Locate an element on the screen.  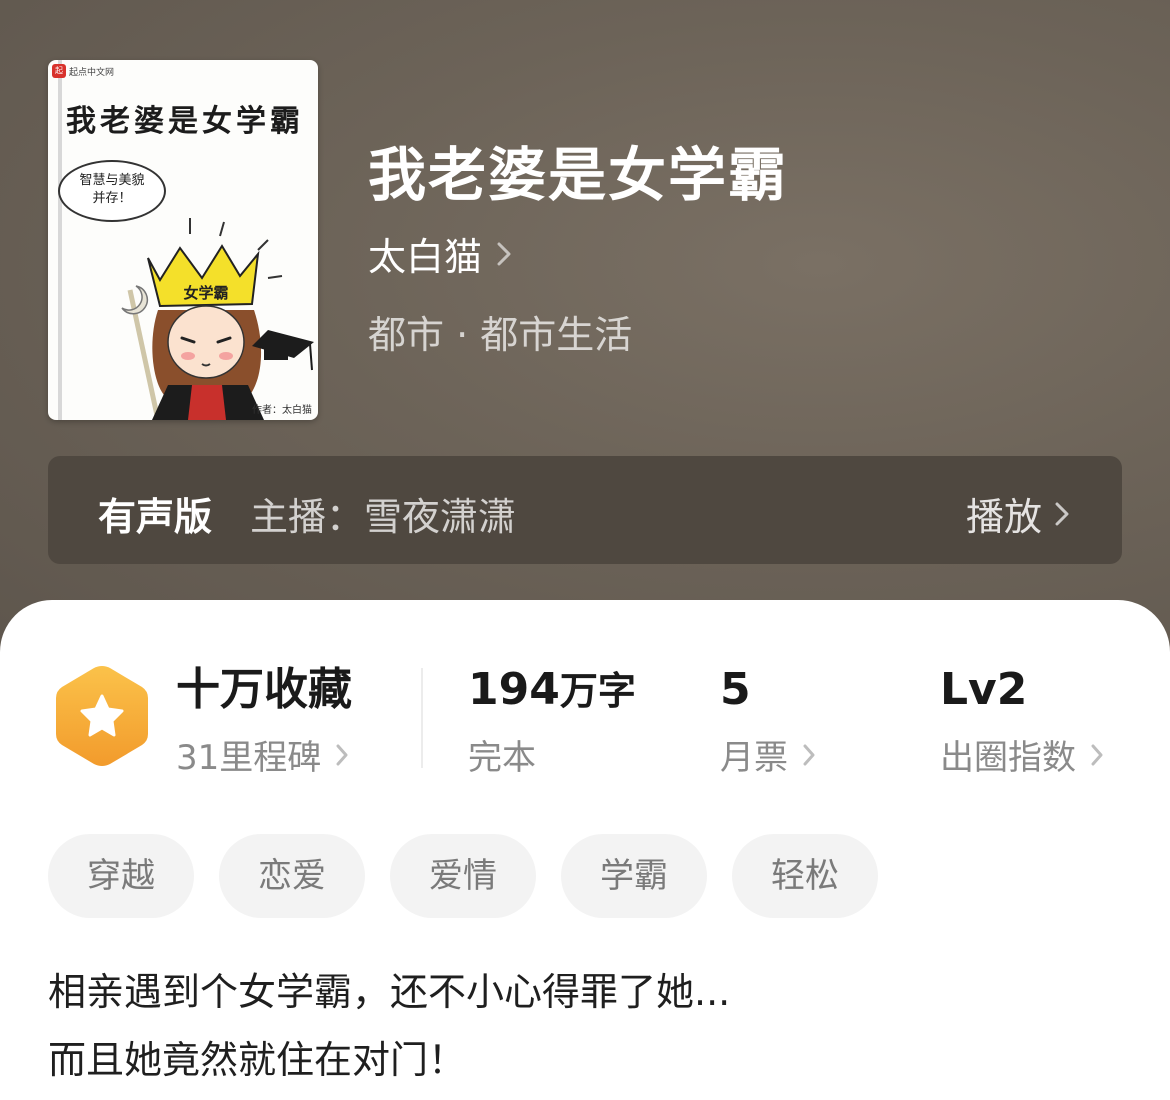
author-link: 太白猫 is located at coordinates (440, 253).